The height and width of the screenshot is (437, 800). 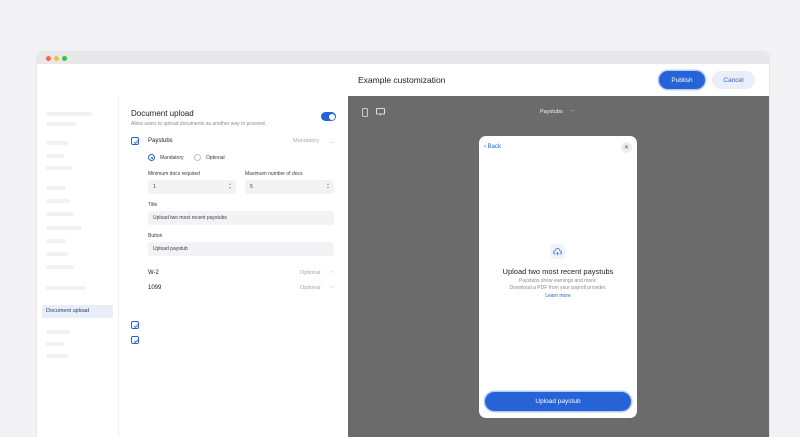 What do you see at coordinates (380, 112) in the screenshot?
I see `desktop-device-icon` at bounding box center [380, 112].